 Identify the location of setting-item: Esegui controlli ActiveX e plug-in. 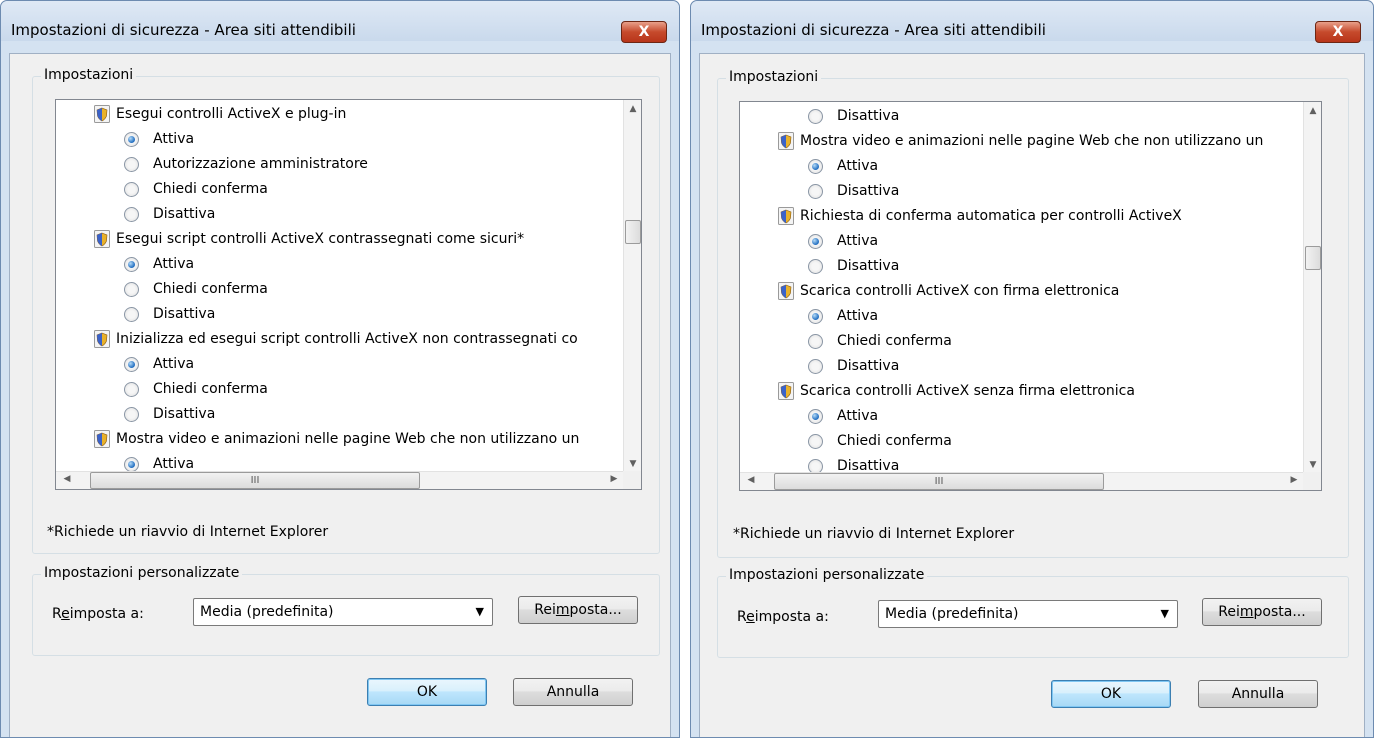
(220, 114).